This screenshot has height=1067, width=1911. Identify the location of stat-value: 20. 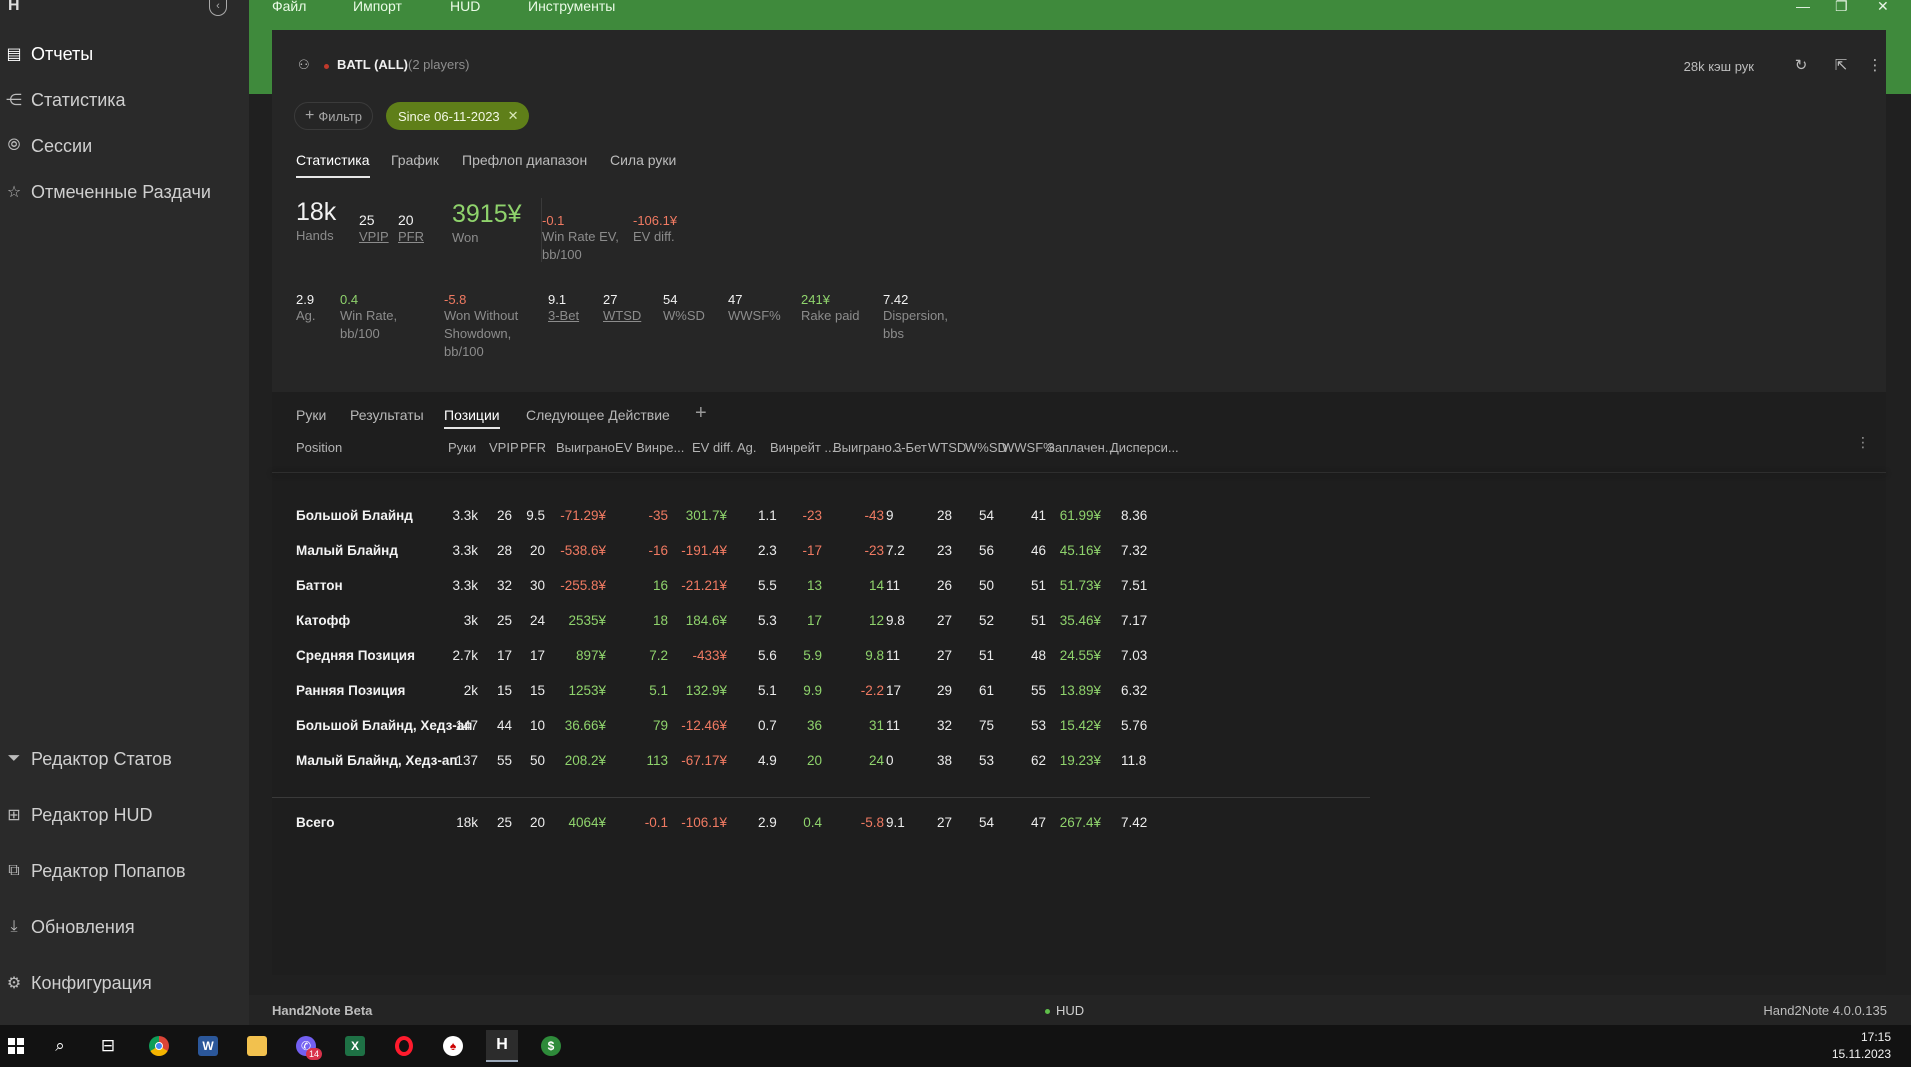
(406, 220).